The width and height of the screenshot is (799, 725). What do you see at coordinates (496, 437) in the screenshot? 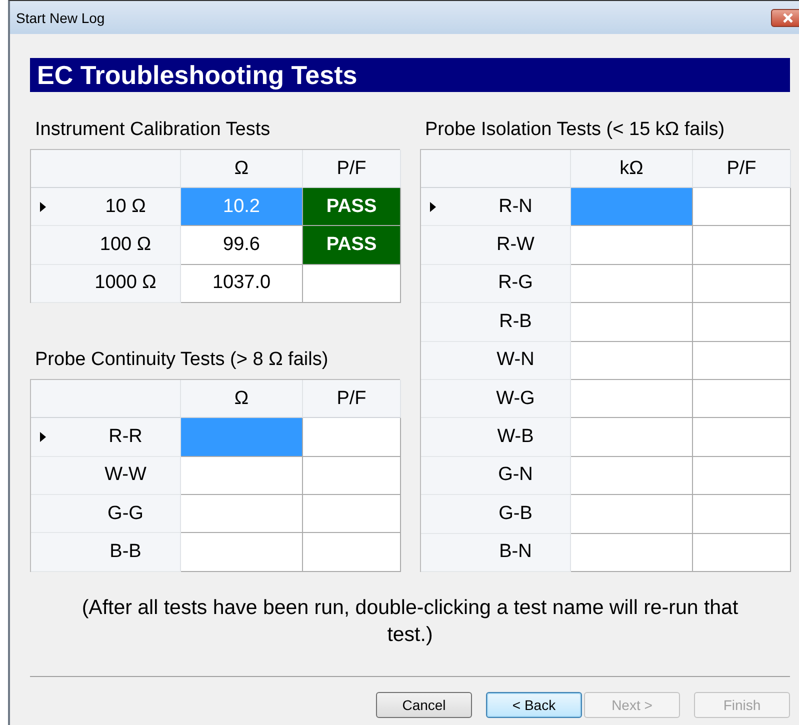
I see `row-header: W-B` at bounding box center [496, 437].